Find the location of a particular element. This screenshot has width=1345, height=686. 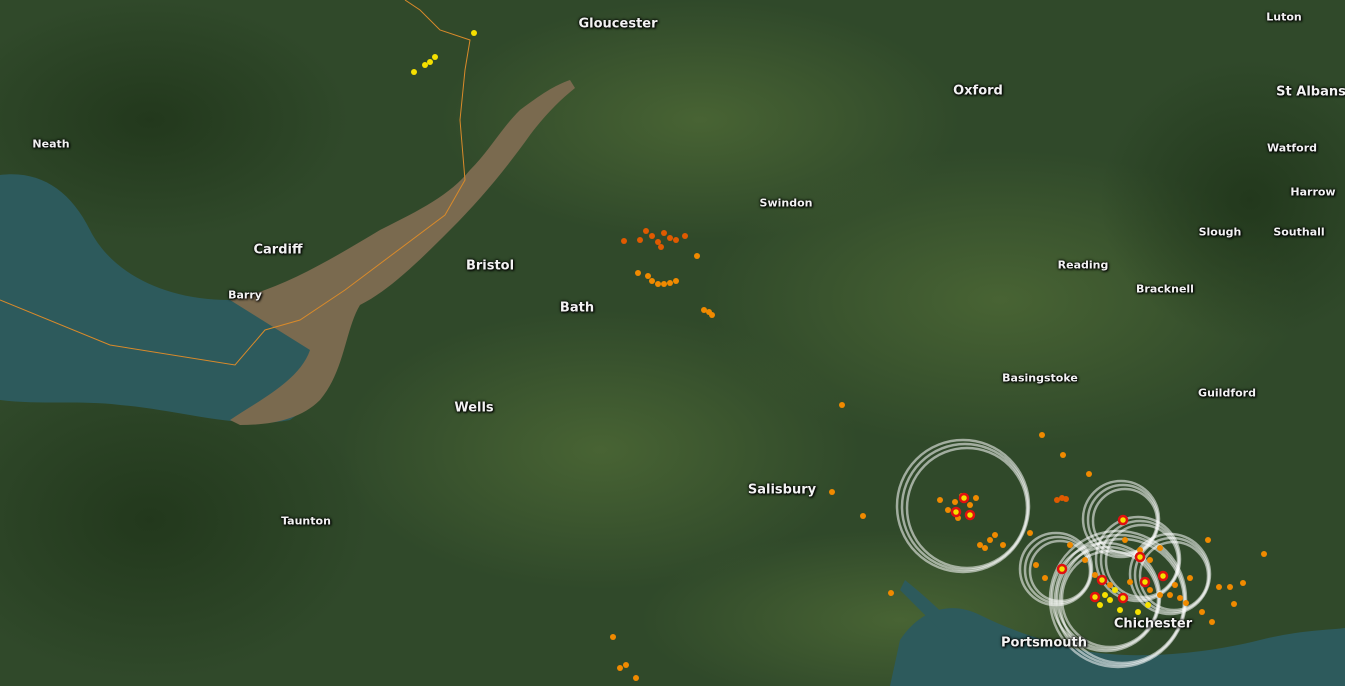

place-label-taunton: Taunton is located at coordinates (306, 521).